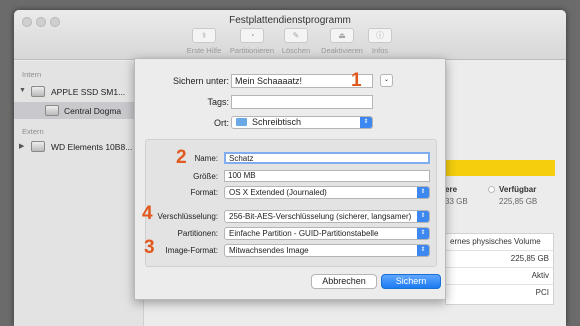 This screenshot has height=326, width=580. Describe the element at coordinates (518, 201) in the screenshot. I see `free-size: 225,85 GB` at that location.